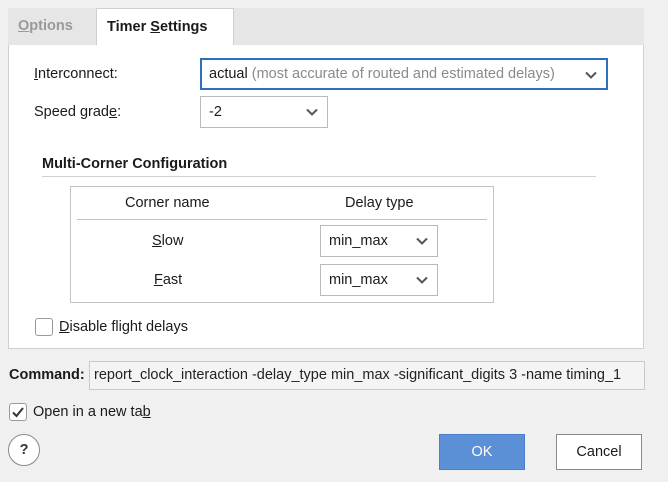  Describe the element at coordinates (228, 74) in the screenshot. I see `interconnect-value: actual` at that location.